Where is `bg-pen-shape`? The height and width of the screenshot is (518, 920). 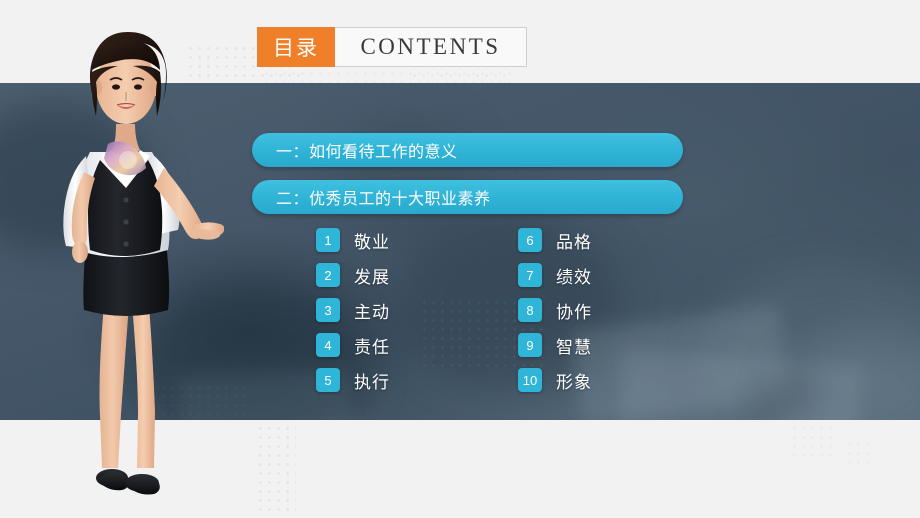 bg-pen-shape is located at coordinates (780, 395).